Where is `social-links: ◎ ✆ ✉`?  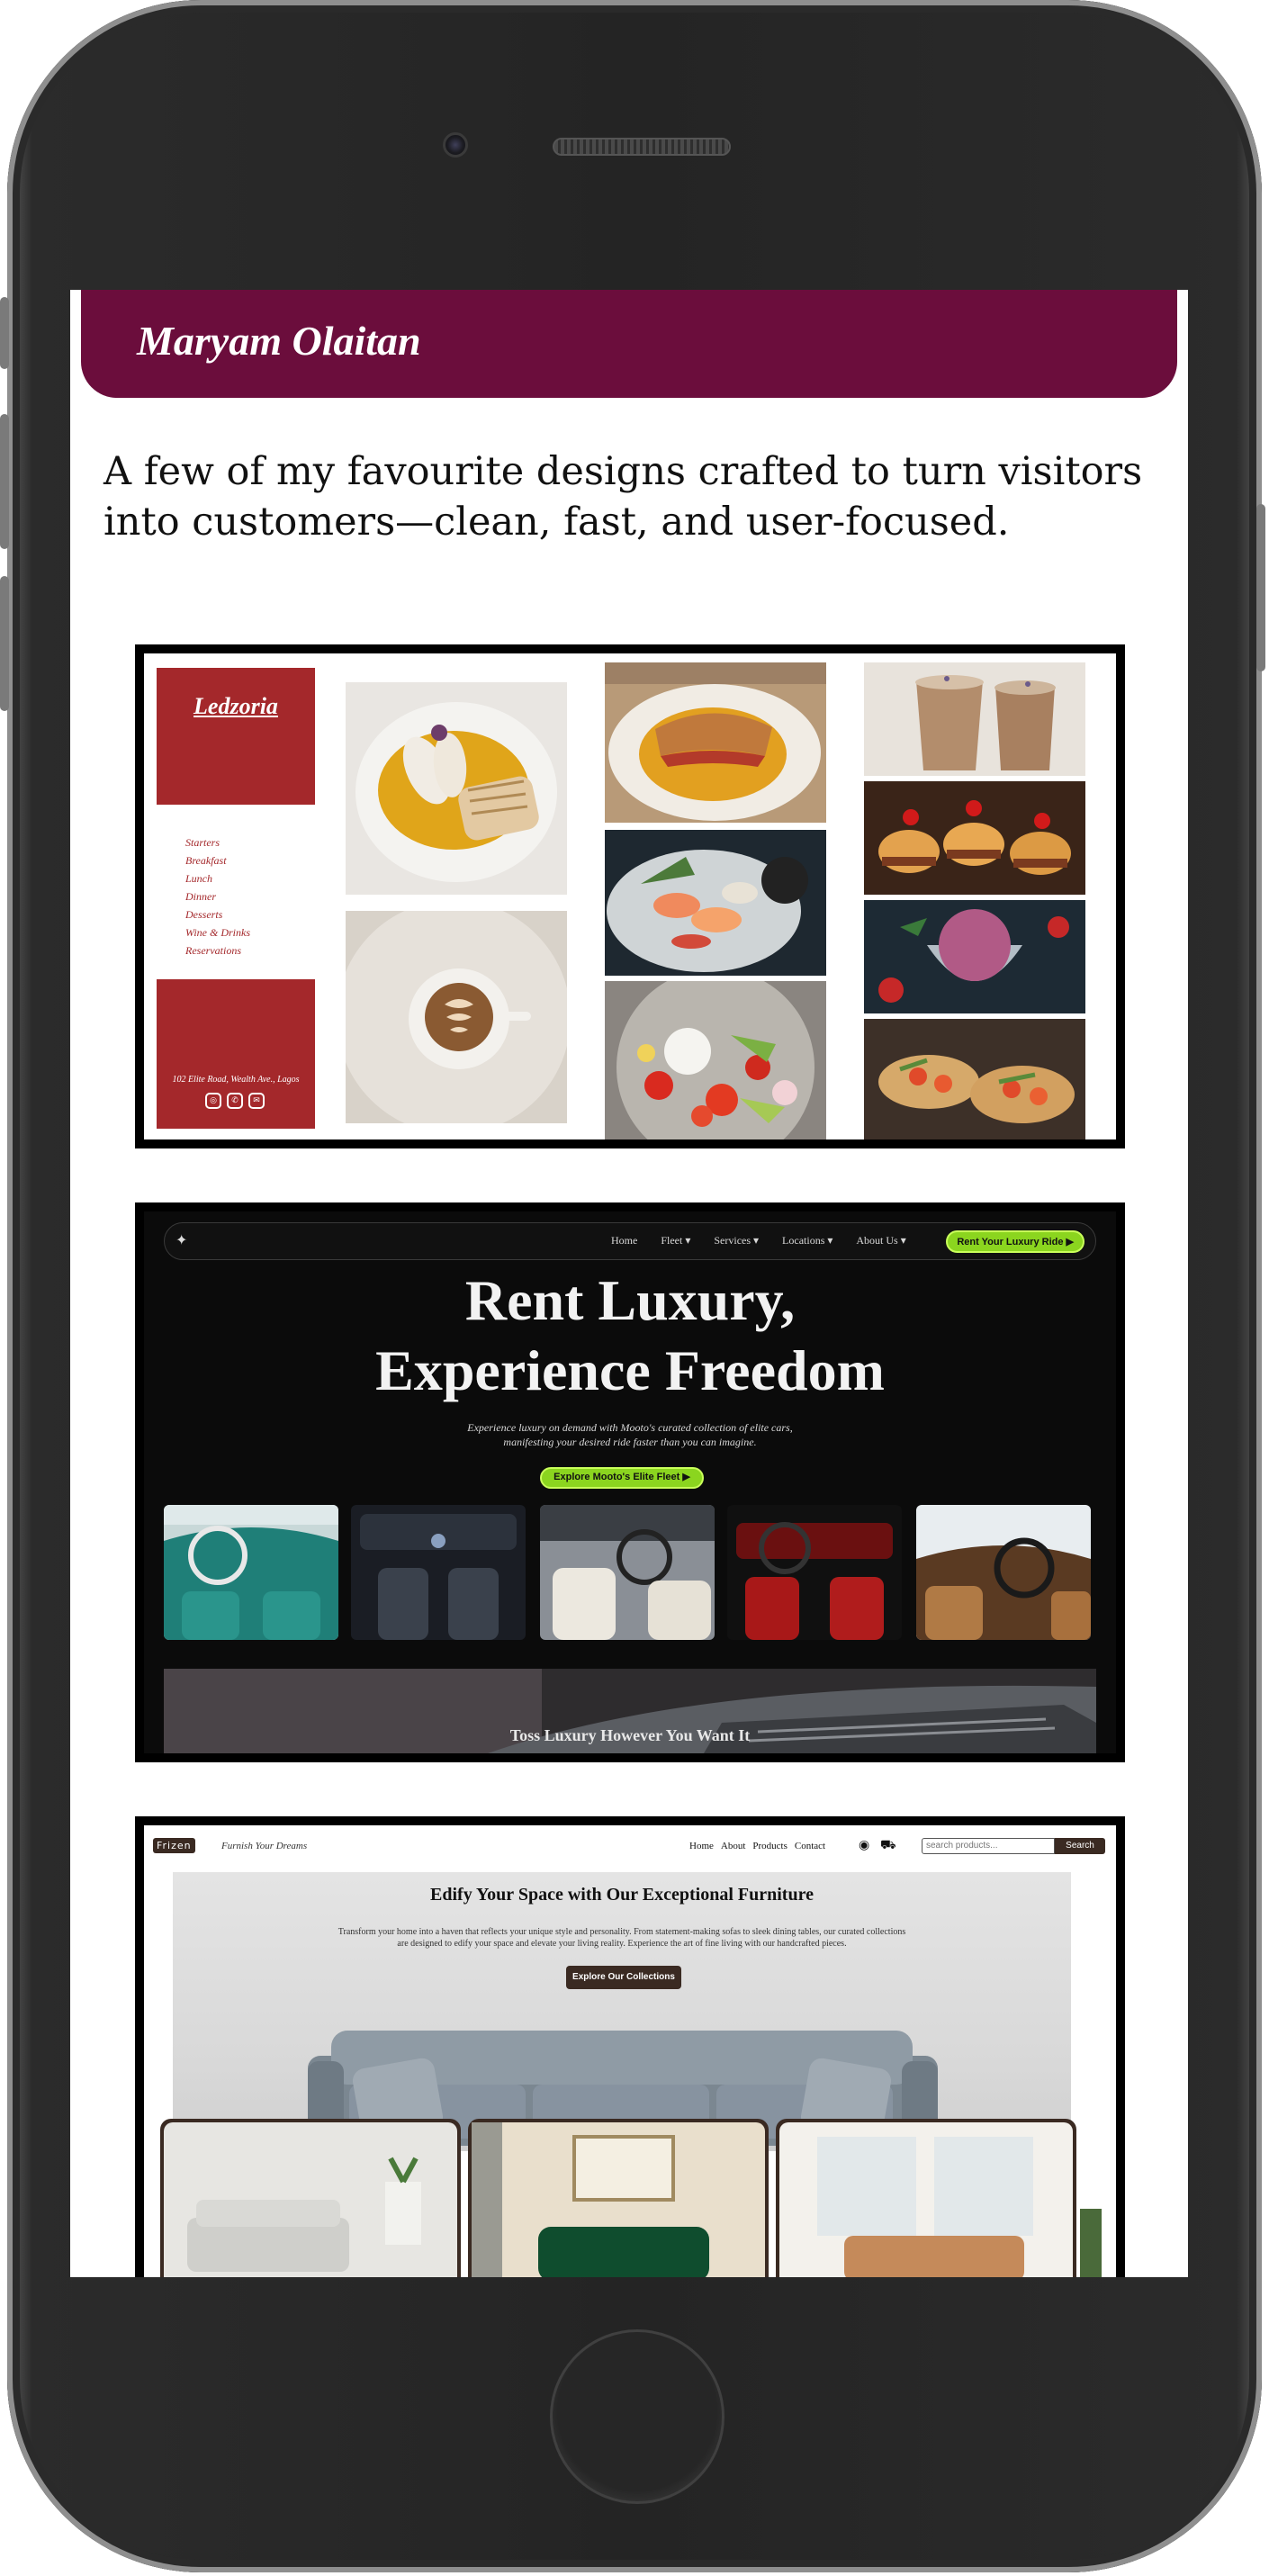 social-links: ◎ ✆ ✉ is located at coordinates (235, 1101).